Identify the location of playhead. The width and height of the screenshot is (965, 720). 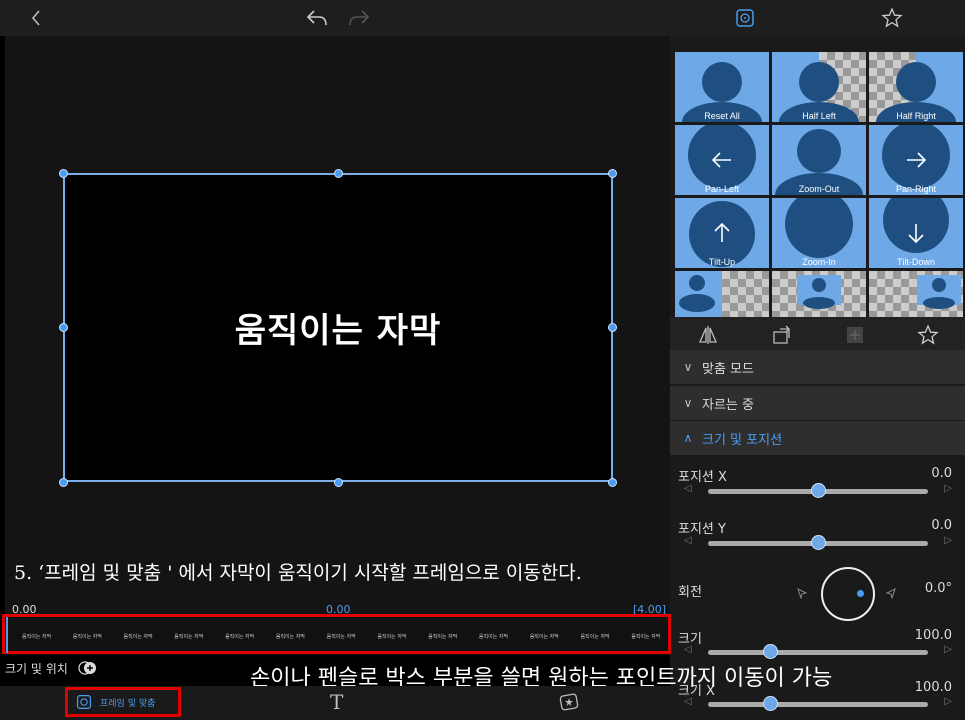
(7, 635).